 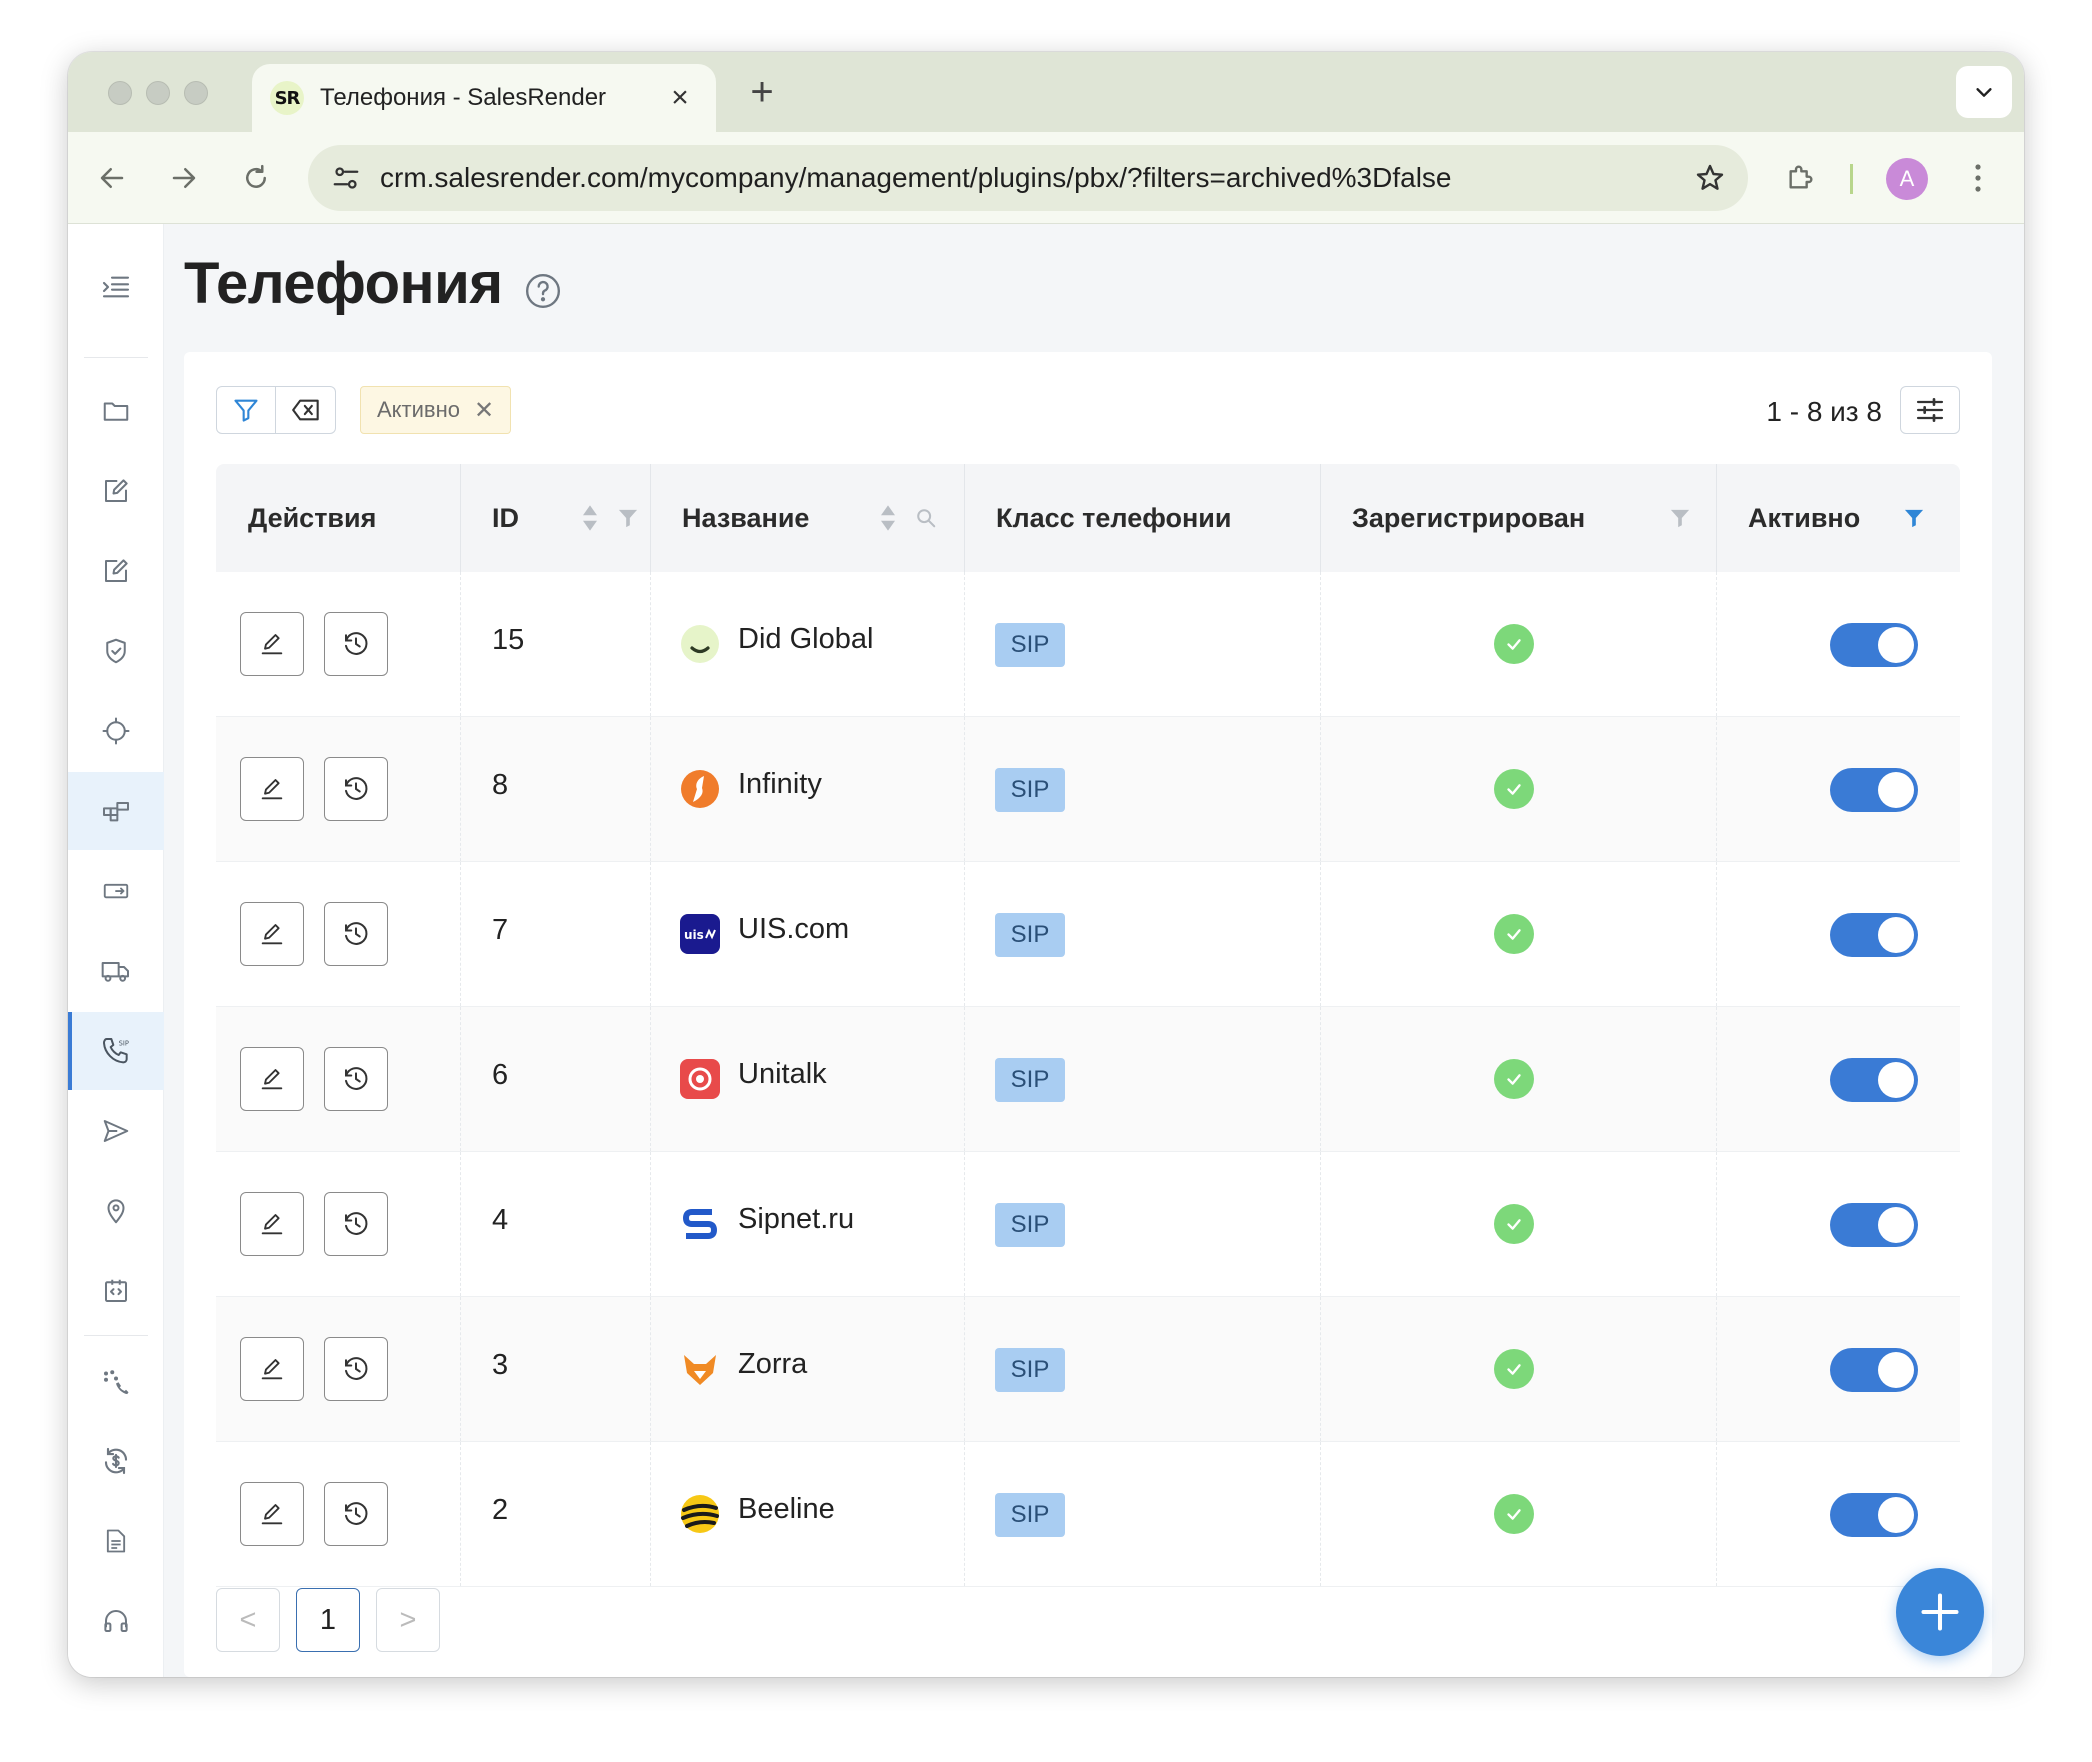 What do you see at coordinates (484, 98) in the screenshot?
I see `browser-tab: SR Телефония - SalesRender ×` at bounding box center [484, 98].